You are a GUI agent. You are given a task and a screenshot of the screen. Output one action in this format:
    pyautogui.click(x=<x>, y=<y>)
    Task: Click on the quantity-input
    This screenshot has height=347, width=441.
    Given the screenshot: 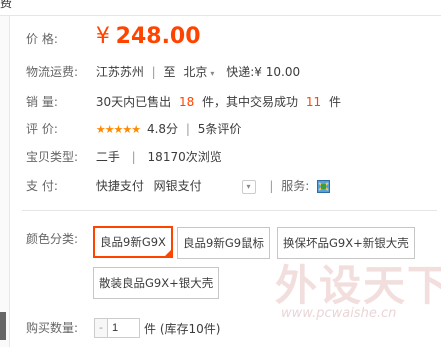 What is the action you would take?
    pyautogui.click(x=124, y=328)
    